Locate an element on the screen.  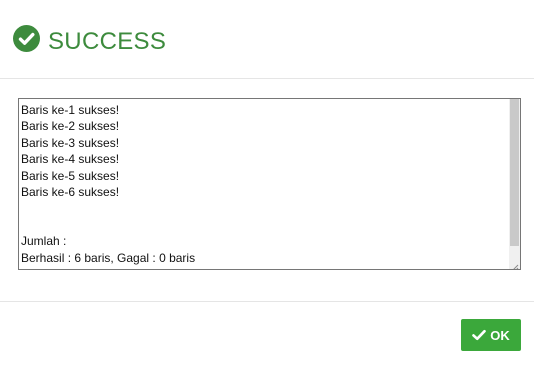
resize-grip-icon is located at coordinates (514, 264).